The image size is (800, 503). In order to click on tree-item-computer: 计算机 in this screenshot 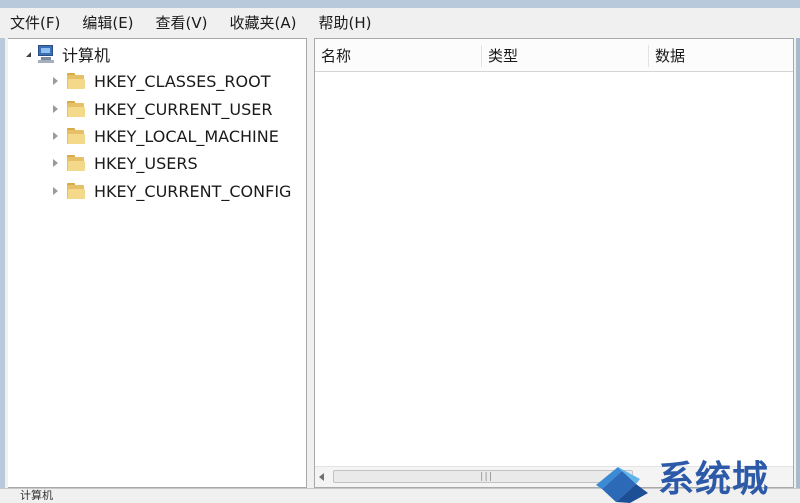, I will do `click(68, 54)`.